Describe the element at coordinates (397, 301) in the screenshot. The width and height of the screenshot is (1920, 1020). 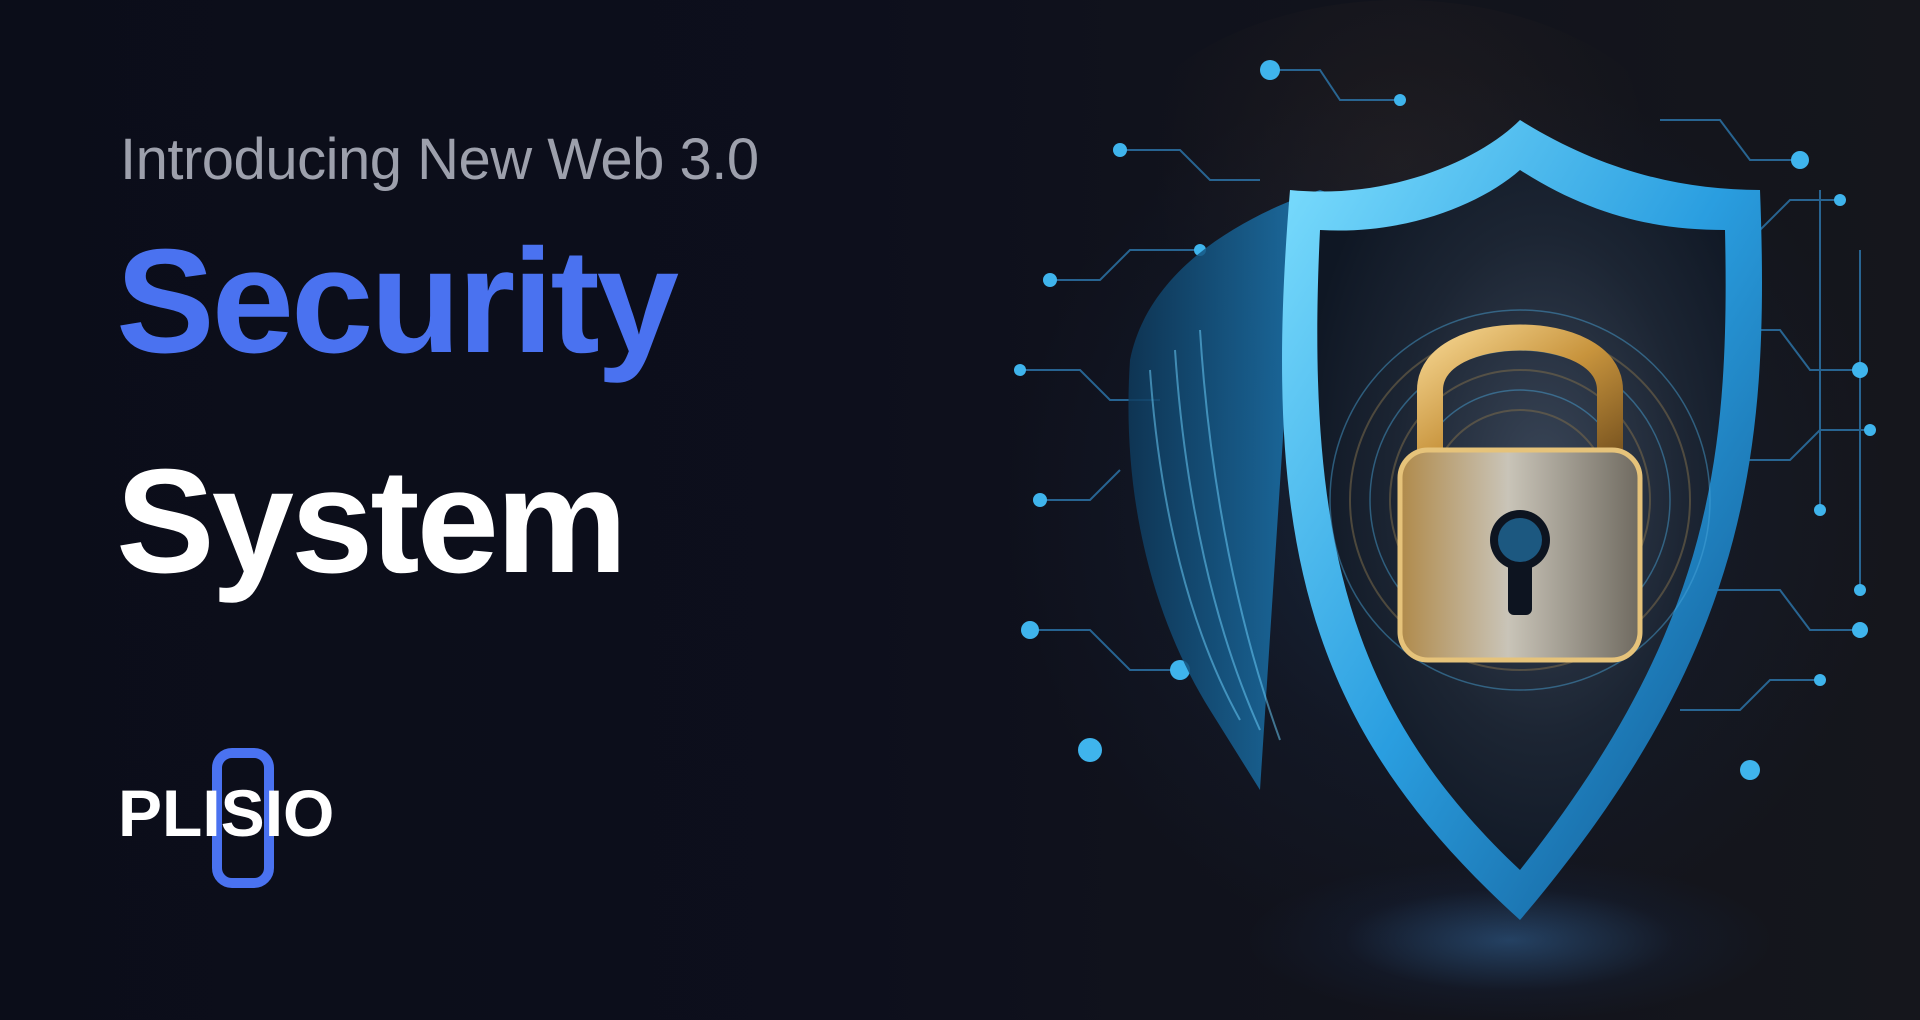
I see `headline-security: Security` at that location.